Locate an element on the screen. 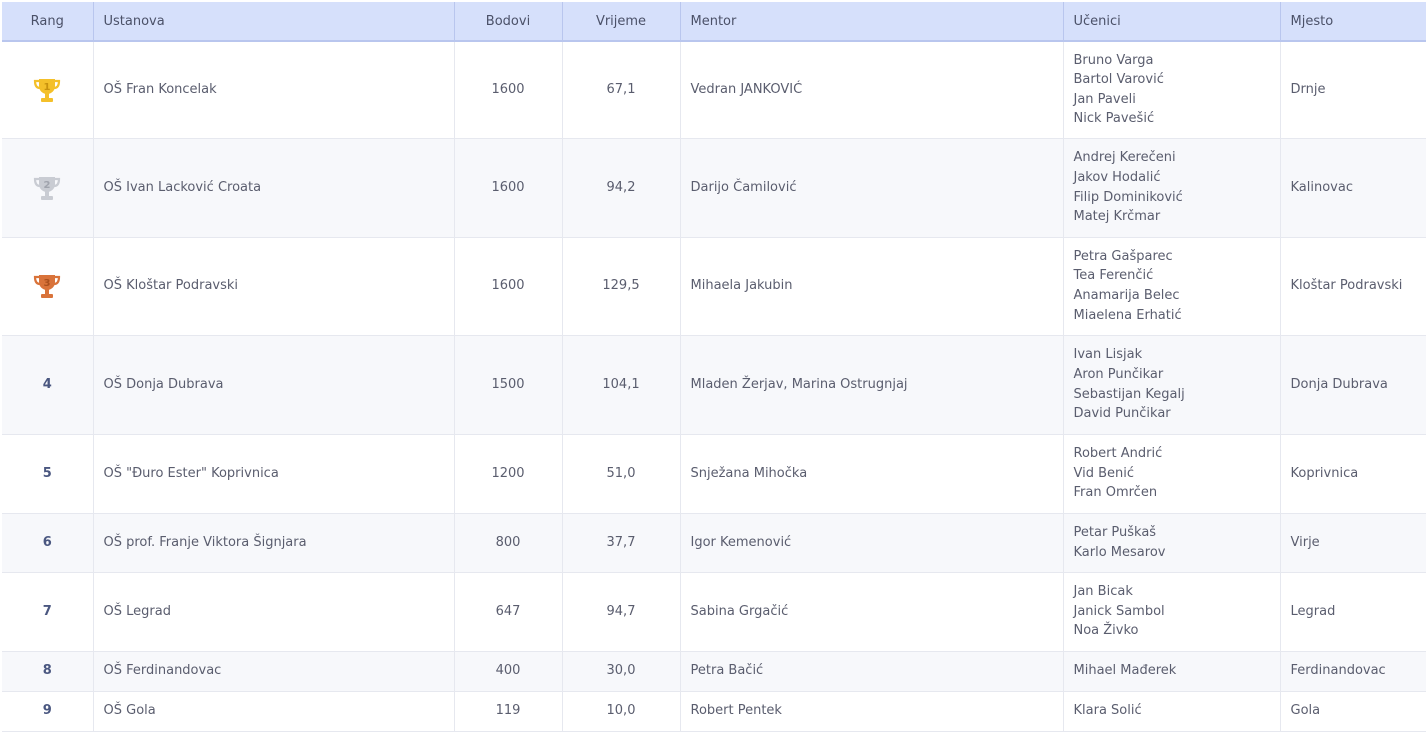 Image resolution: width=1426 pixels, height=737 pixels. student-name: Jan Paveli is located at coordinates (1104, 99).